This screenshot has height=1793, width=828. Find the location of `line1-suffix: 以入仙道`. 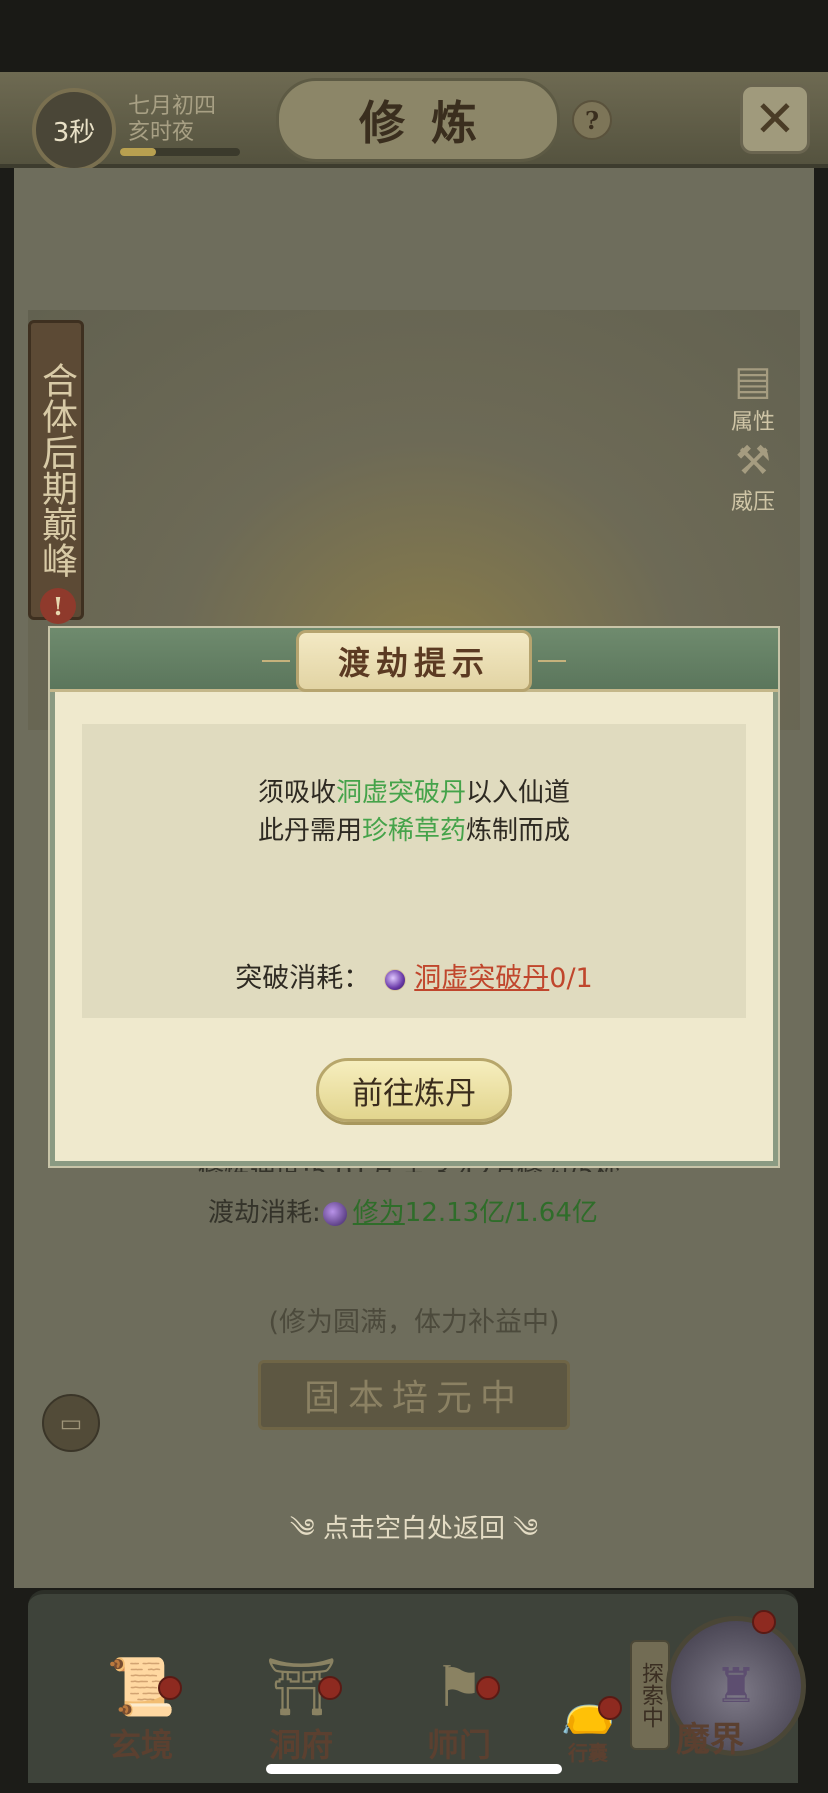

line1-suffix: 以入仙道 is located at coordinates (518, 793).